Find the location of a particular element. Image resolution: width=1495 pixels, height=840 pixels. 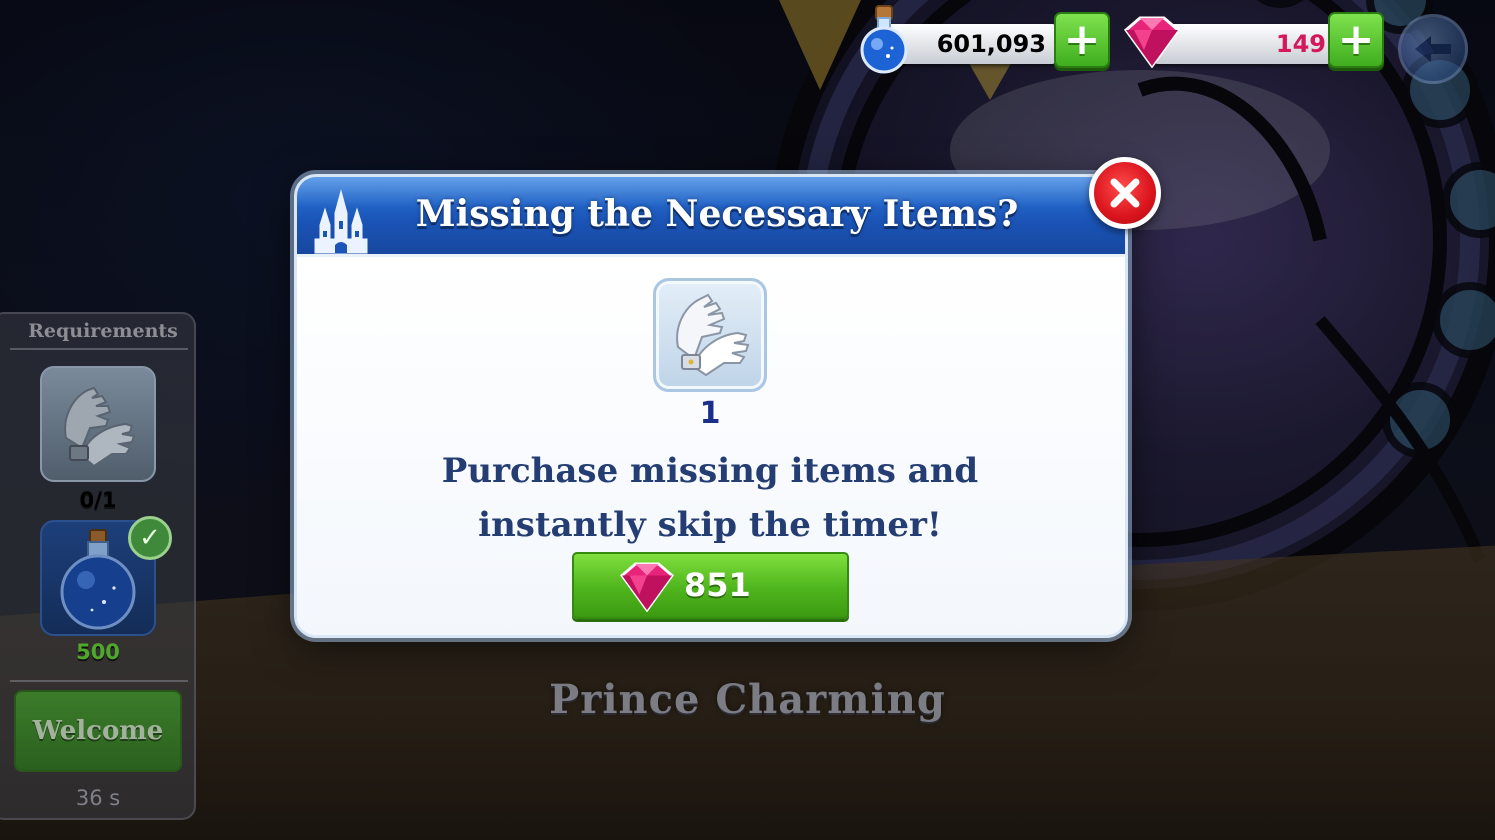

gem-currency: 149 + is located at coordinates (1253, 42).